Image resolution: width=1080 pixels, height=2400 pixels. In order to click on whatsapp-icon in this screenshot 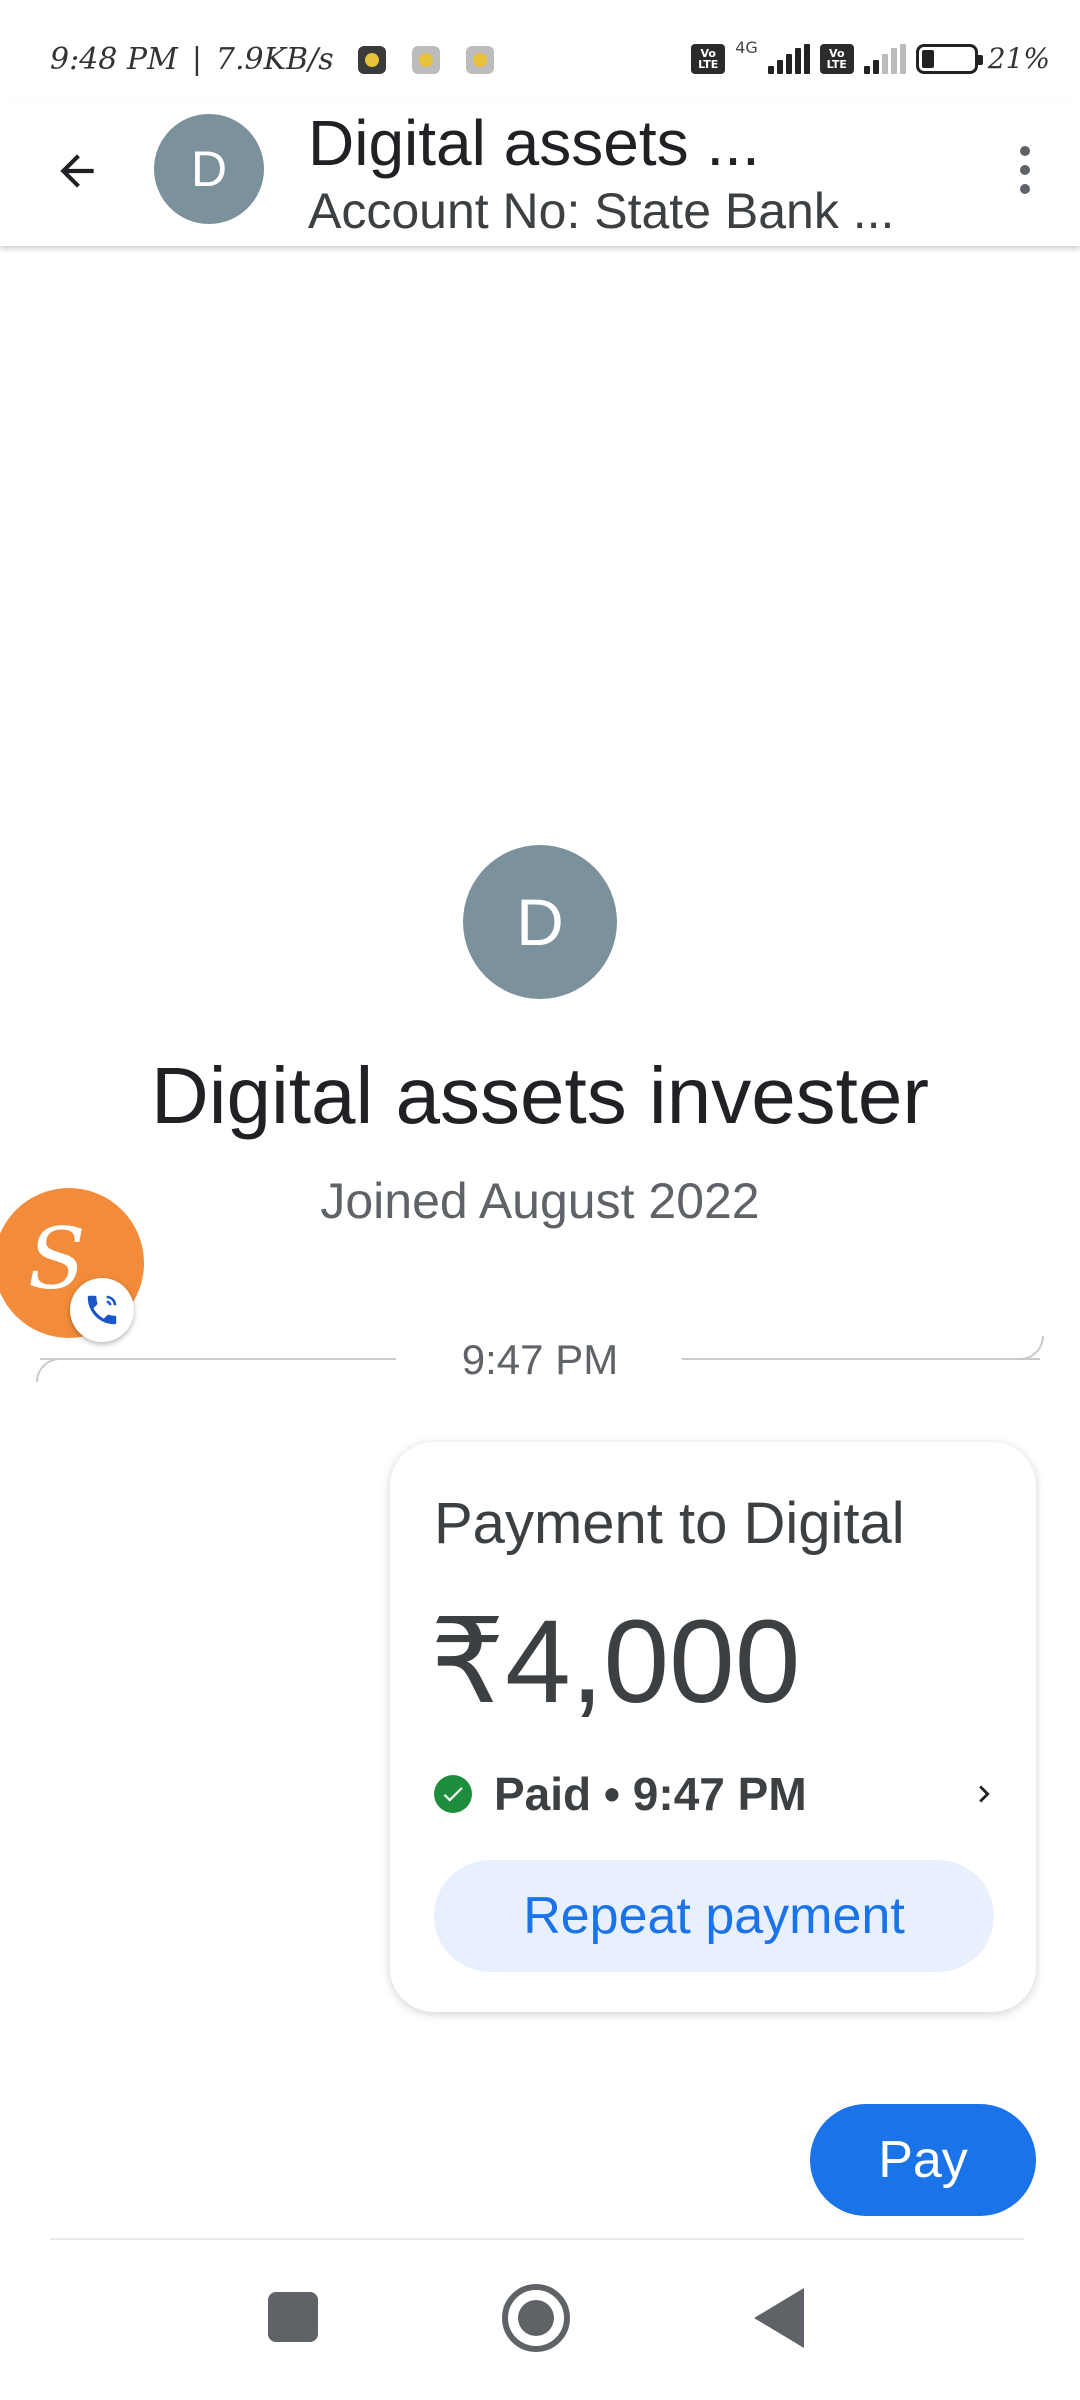, I will do `click(371, 59)`.